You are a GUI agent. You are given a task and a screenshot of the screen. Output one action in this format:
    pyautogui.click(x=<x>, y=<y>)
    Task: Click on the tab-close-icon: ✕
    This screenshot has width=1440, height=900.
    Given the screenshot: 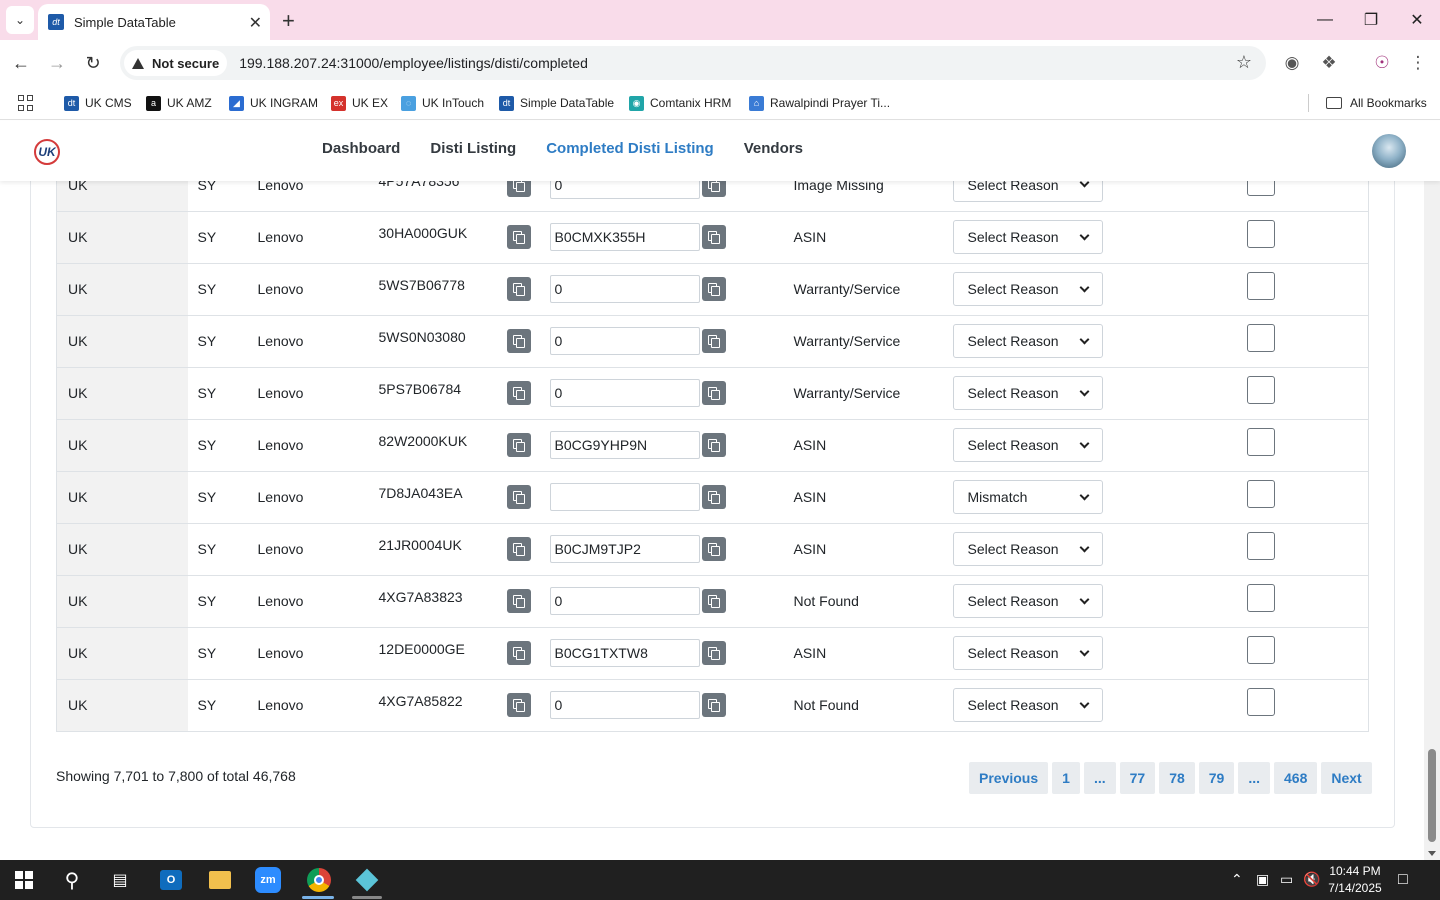 What is the action you would take?
    pyautogui.click(x=255, y=23)
    